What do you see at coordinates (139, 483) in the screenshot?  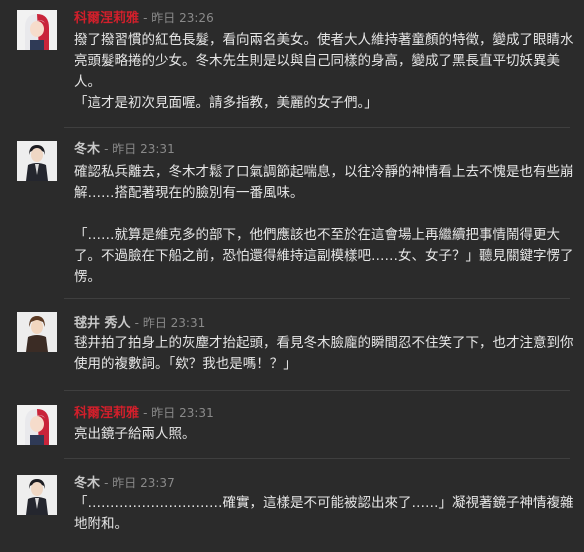 I see `timestamp: - 昨日 23:37` at bounding box center [139, 483].